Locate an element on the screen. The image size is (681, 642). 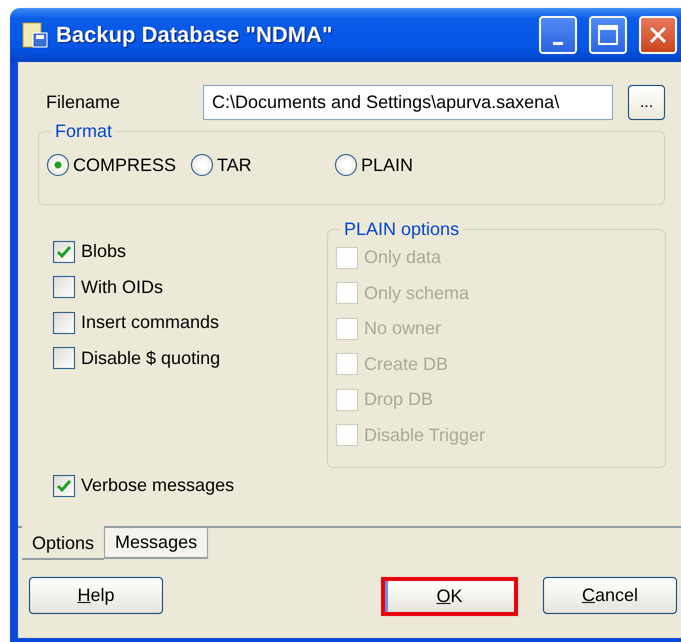
checkbox-label: With OIDs is located at coordinates (122, 287).